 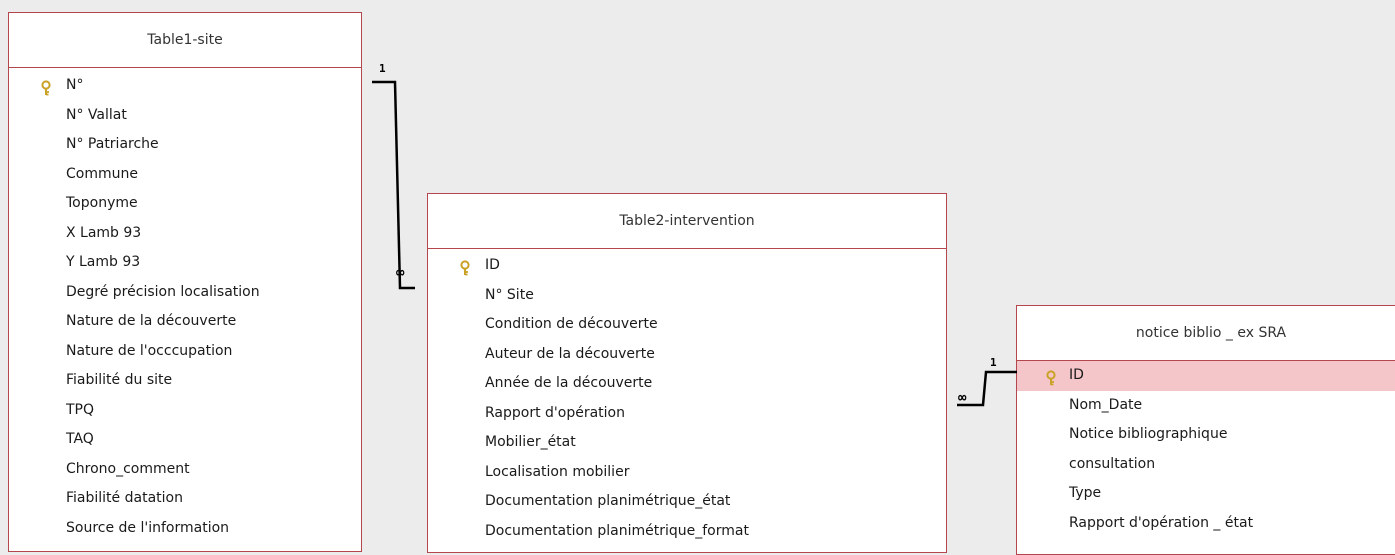 I want to click on field-label: Degré précision localisation, so click(x=163, y=291).